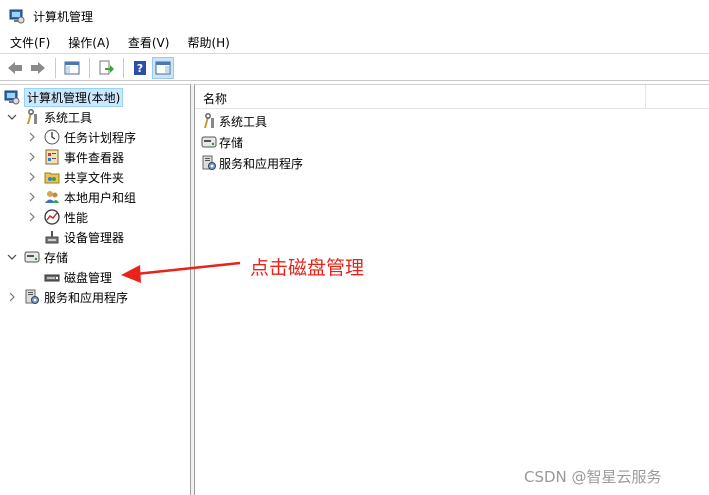 This screenshot has width=709, height=495. What do you see at coordinates (15, 68) in the screenshot?
I see `back-icon` at bounding box center [15, 68].